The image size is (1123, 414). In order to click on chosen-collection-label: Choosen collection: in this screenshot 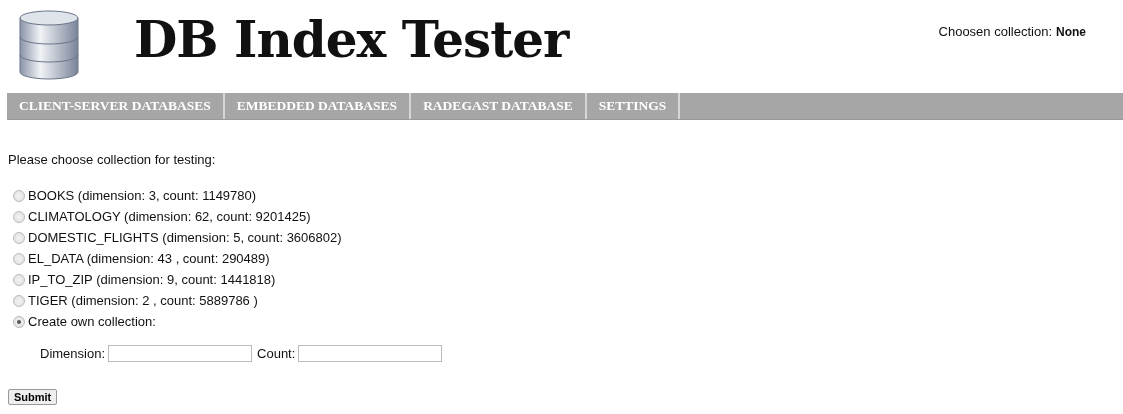, I will do `click(995, 31)`.